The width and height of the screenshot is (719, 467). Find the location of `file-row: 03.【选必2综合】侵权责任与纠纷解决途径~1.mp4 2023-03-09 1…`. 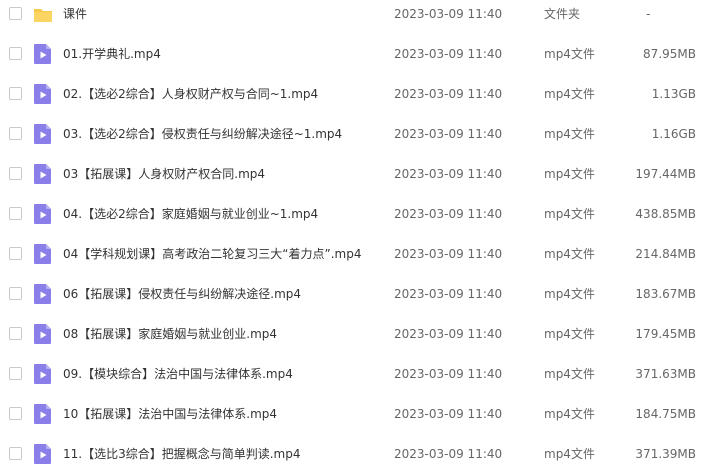

file-row: 03.【选必2综合】侵权责任与纠纷解决途径~1.mp4 2023-03-09 1… is located at coordinates (359, 134).